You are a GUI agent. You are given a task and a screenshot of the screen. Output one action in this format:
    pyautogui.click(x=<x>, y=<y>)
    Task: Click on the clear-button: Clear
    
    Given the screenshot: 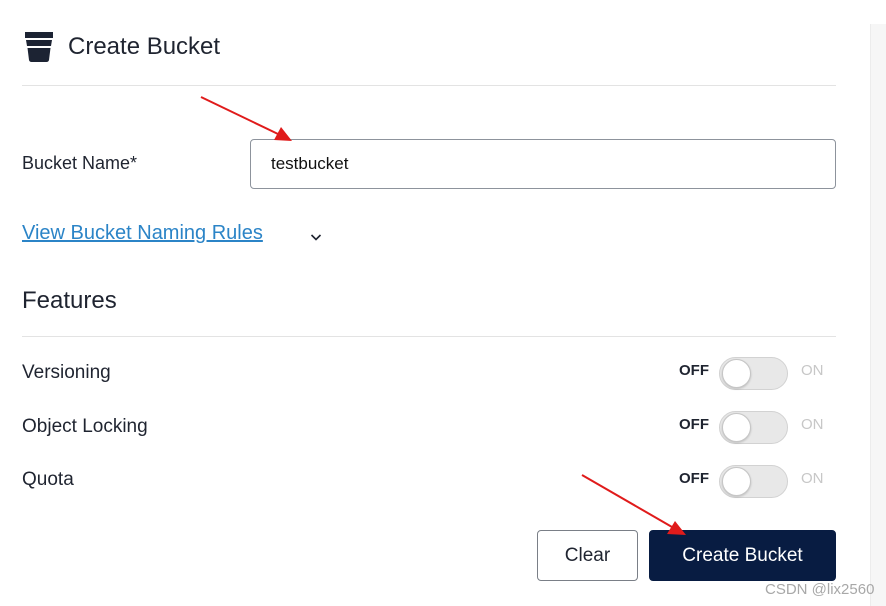 What is the action you would take?
    pyautogui.click(x=587, y=555)
    